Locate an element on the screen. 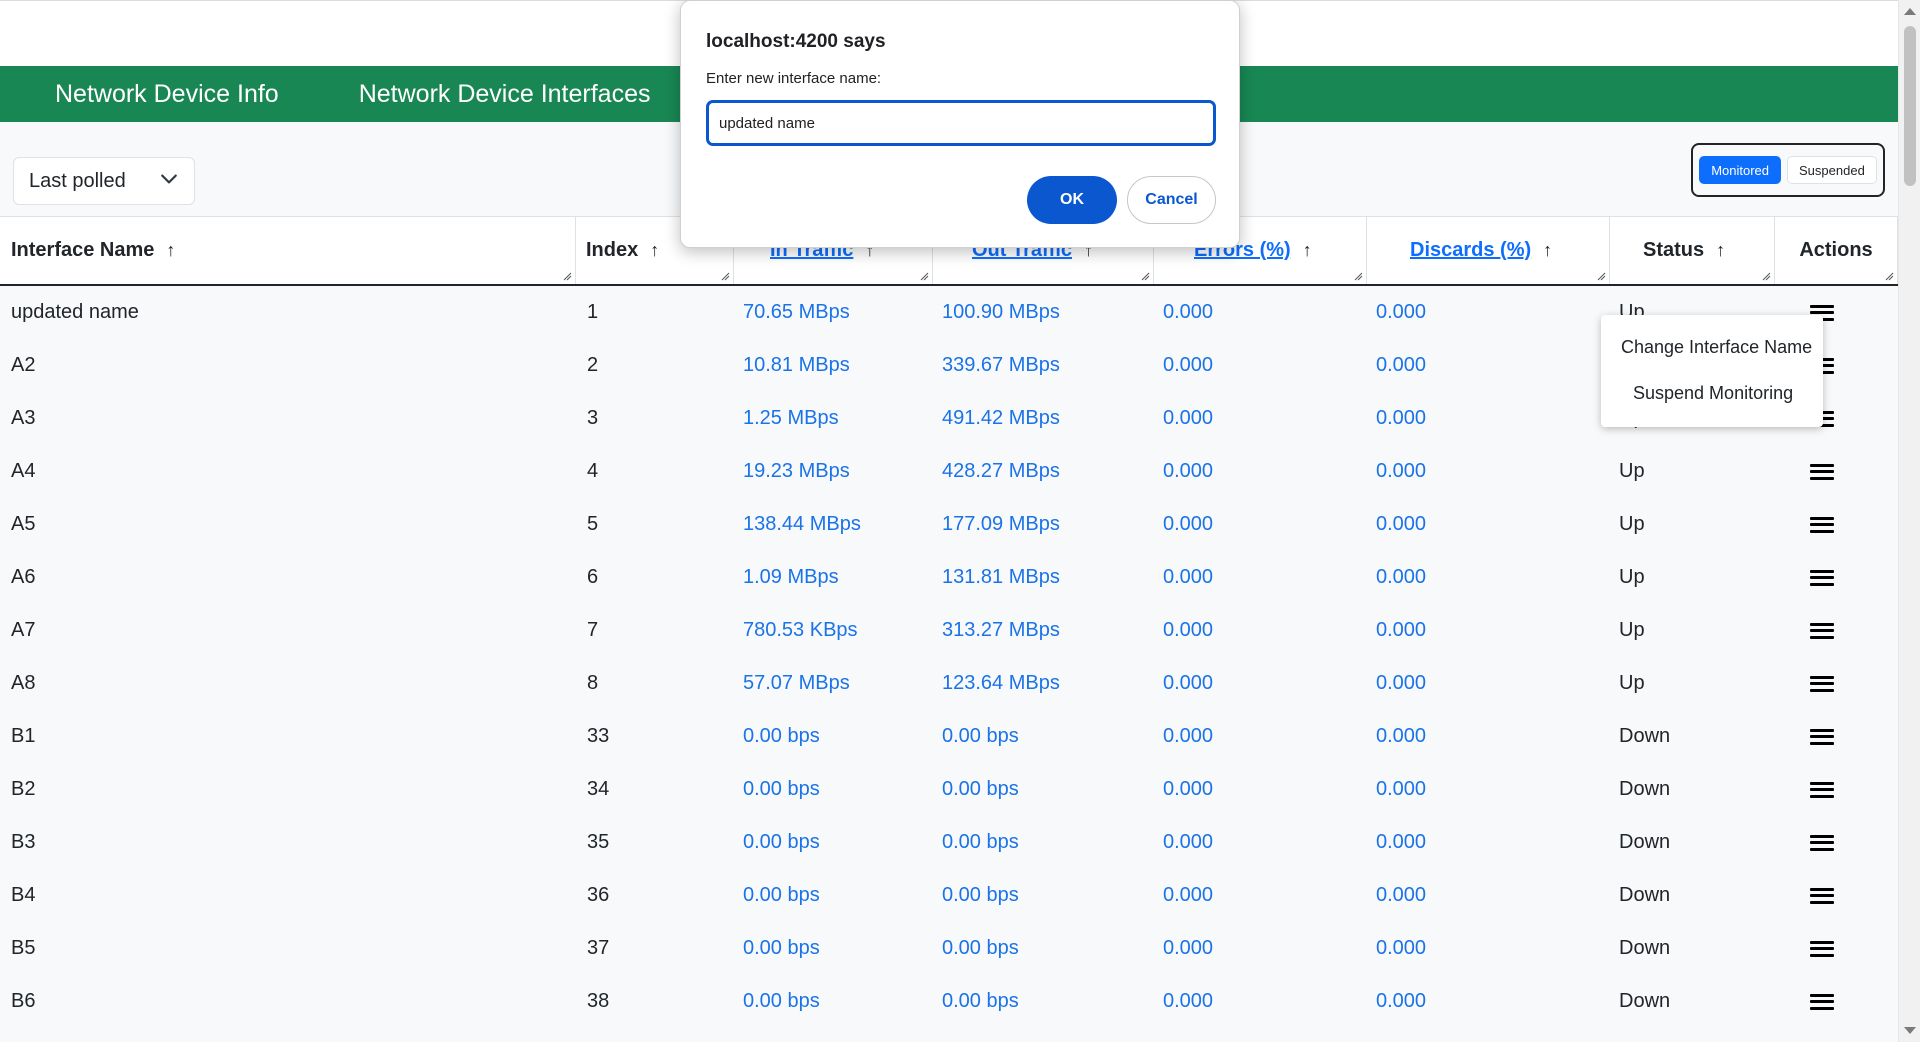  suspended-toggle-button: Suspended is located at coordinates (1832, 170).